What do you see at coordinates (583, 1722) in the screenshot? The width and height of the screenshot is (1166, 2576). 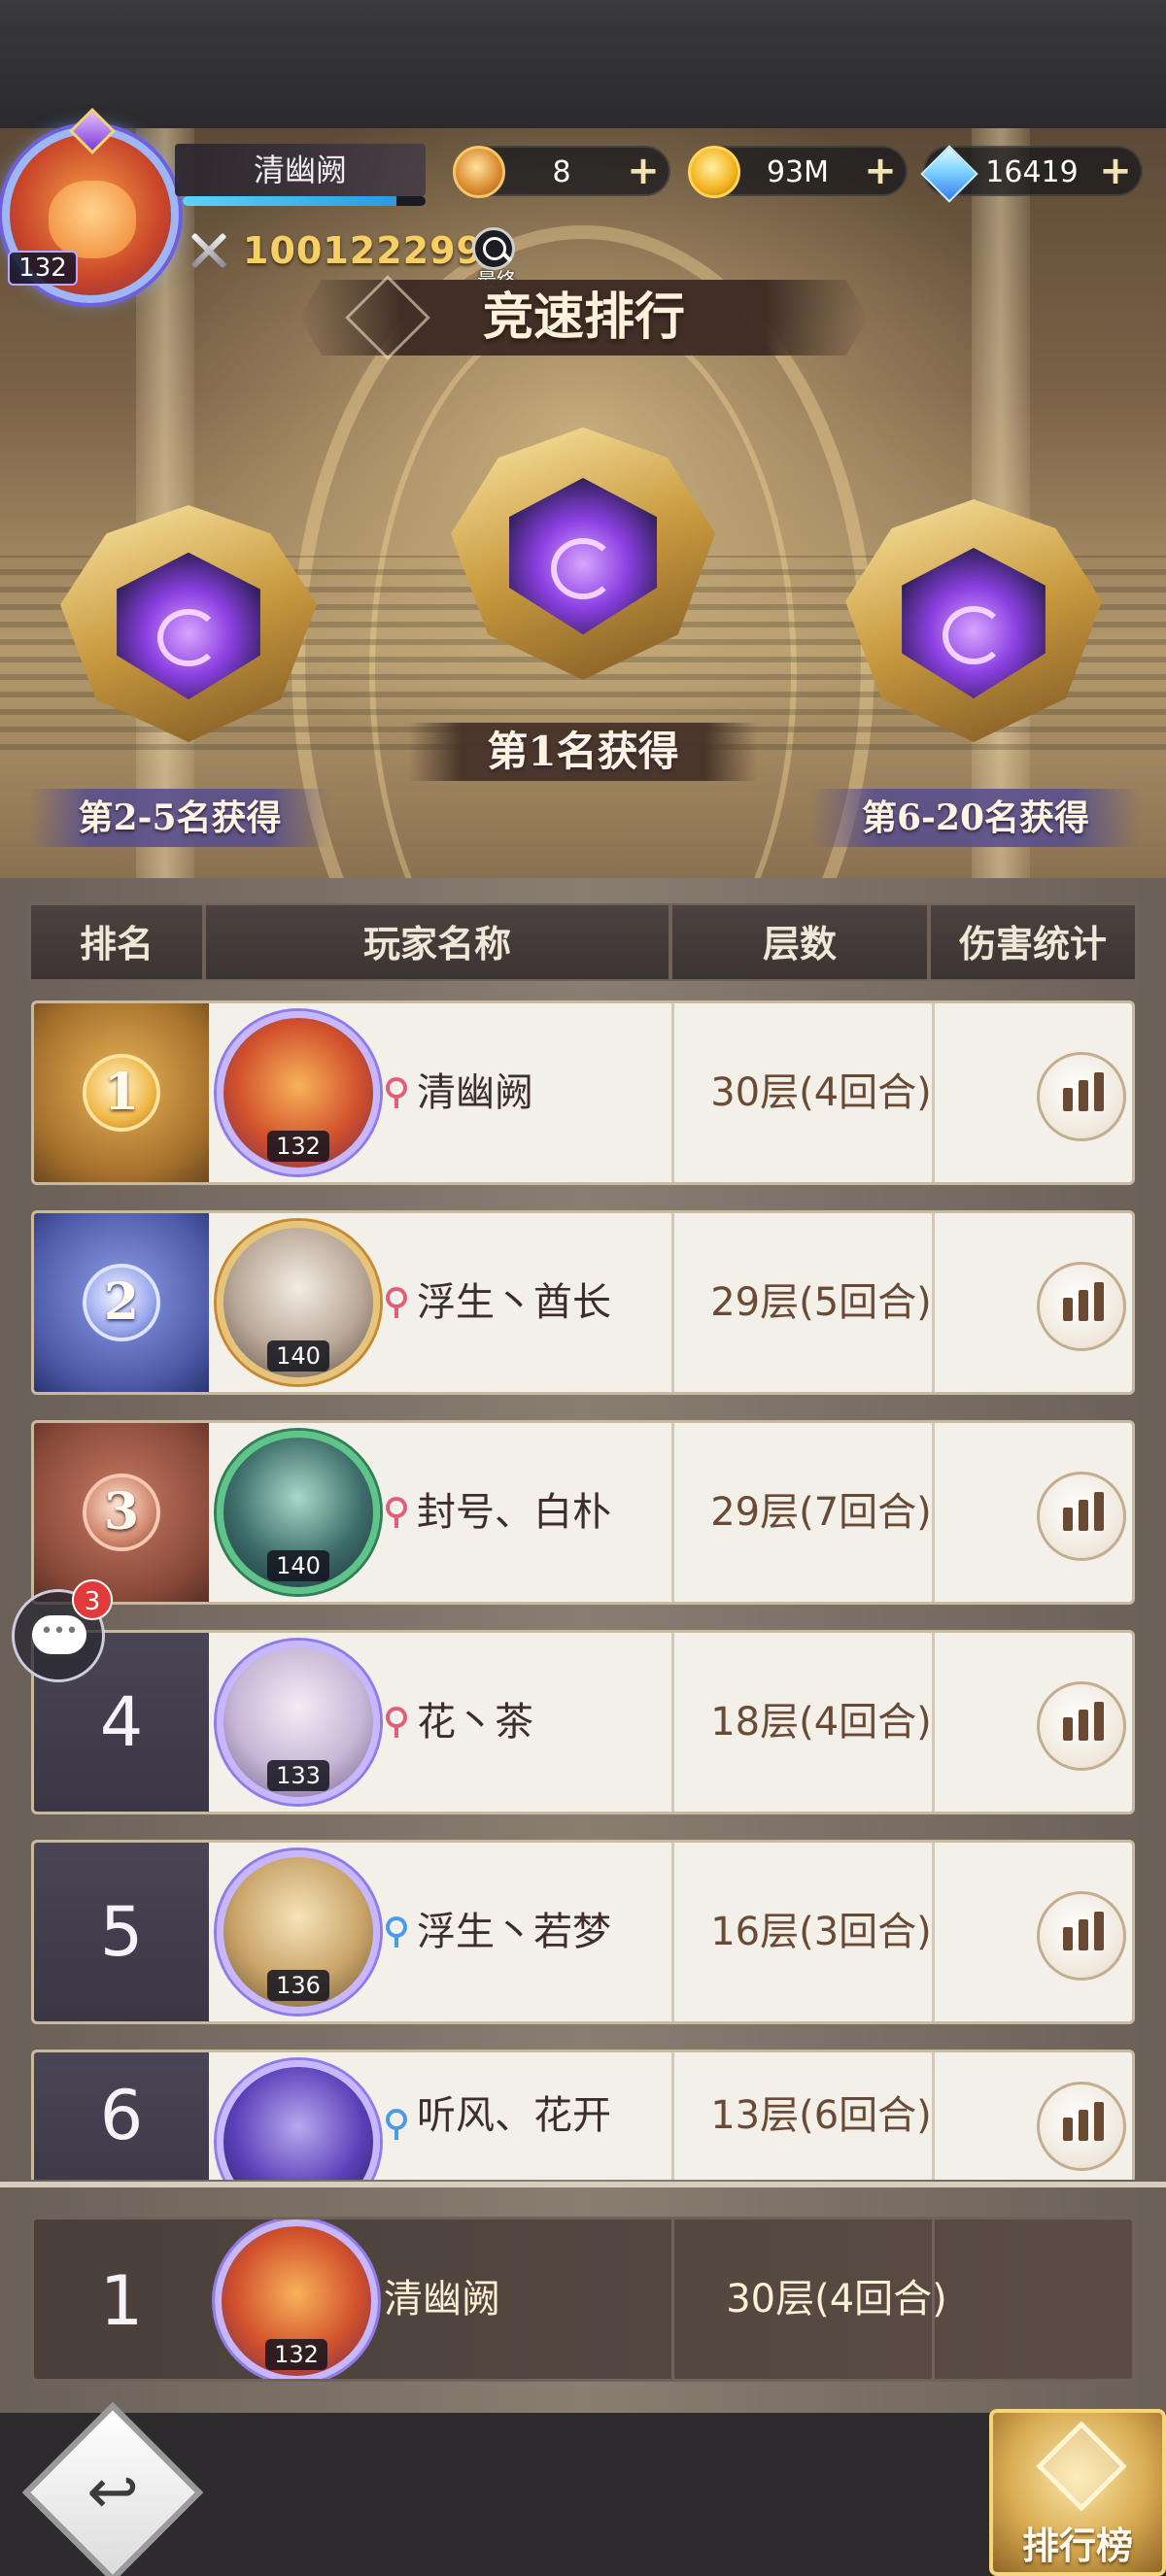 I see `table-row: 4 133 花丶茶 18层(4回合)` at bounding box center [583, 1722].